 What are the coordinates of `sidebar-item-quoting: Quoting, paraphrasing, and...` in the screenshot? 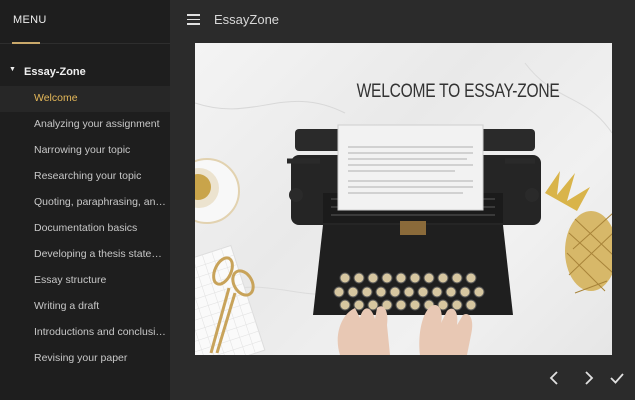 It's located at (85, 203).